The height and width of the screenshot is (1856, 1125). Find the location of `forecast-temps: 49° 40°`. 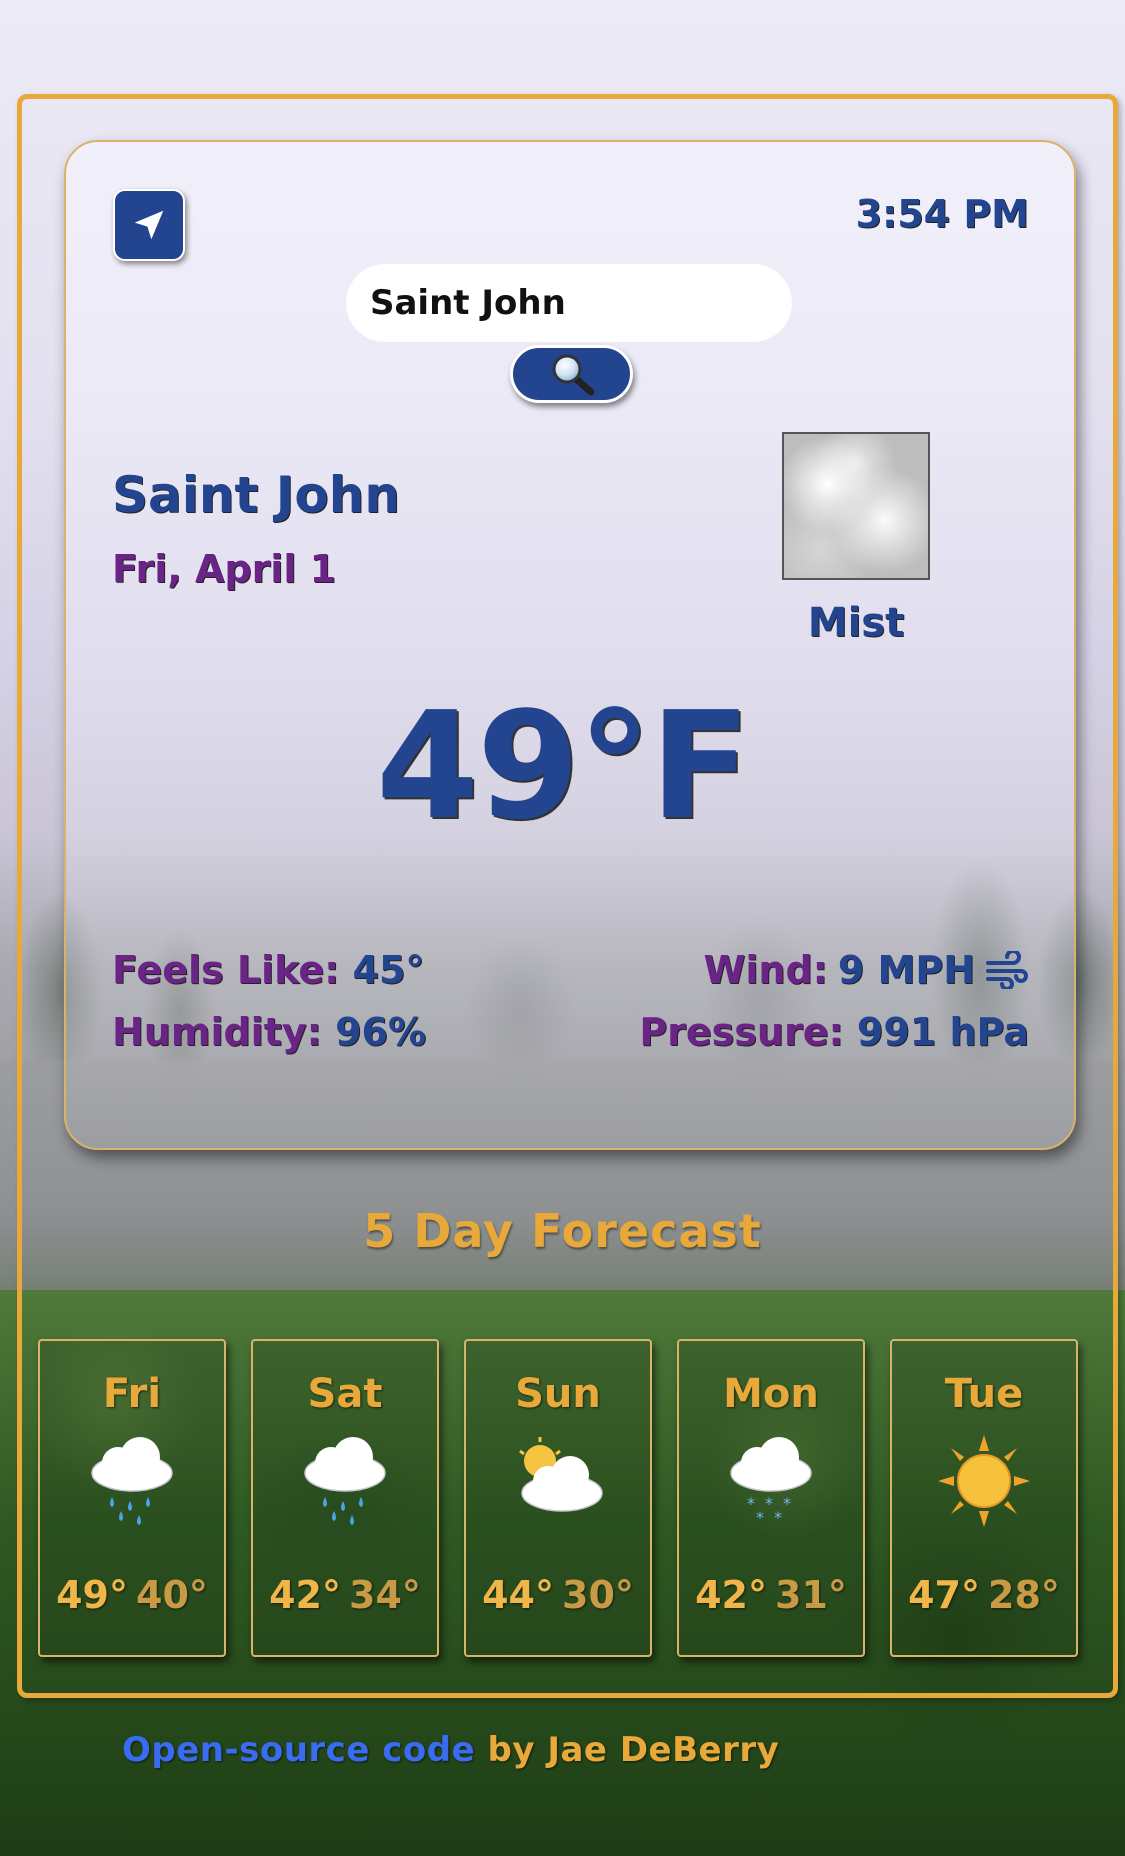

forecast-temps: 49° 40° is located at coordinates (132, 1595).